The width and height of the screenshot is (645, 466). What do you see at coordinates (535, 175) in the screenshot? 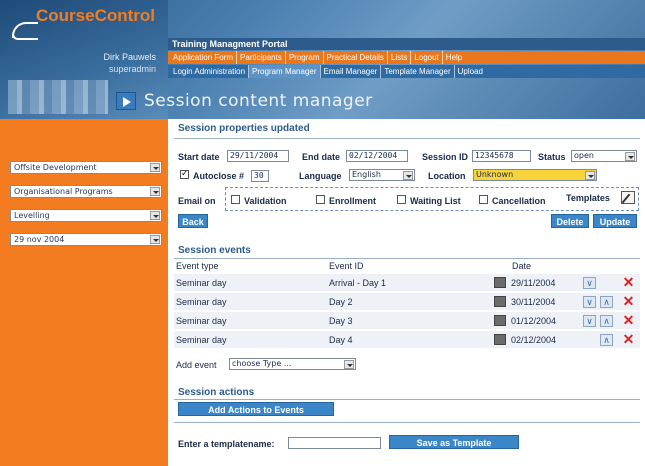
I see `location-select: Unknown` at bounding box center [535, 175].